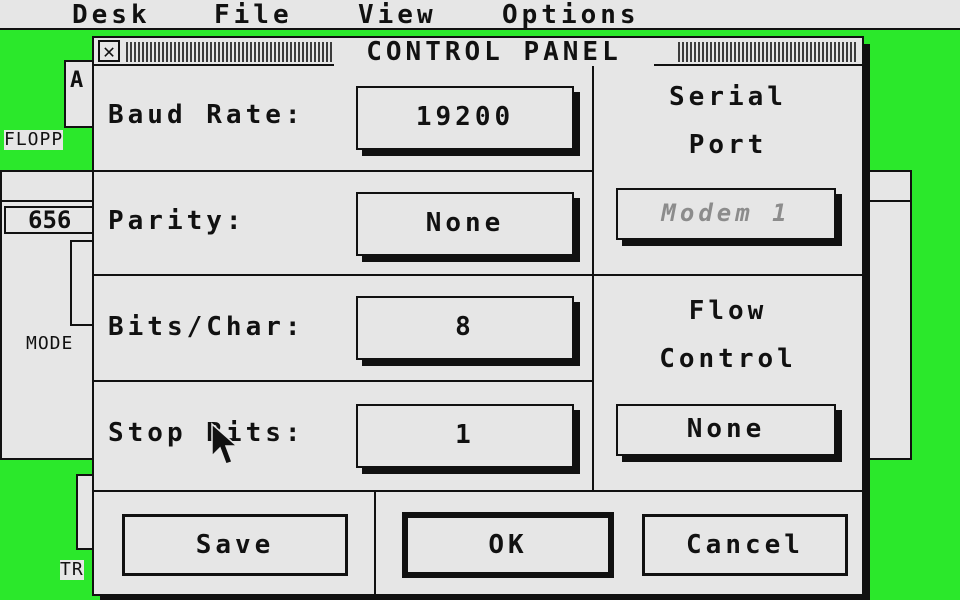  I want to click on flow-control-button: None, so click(726, 430).